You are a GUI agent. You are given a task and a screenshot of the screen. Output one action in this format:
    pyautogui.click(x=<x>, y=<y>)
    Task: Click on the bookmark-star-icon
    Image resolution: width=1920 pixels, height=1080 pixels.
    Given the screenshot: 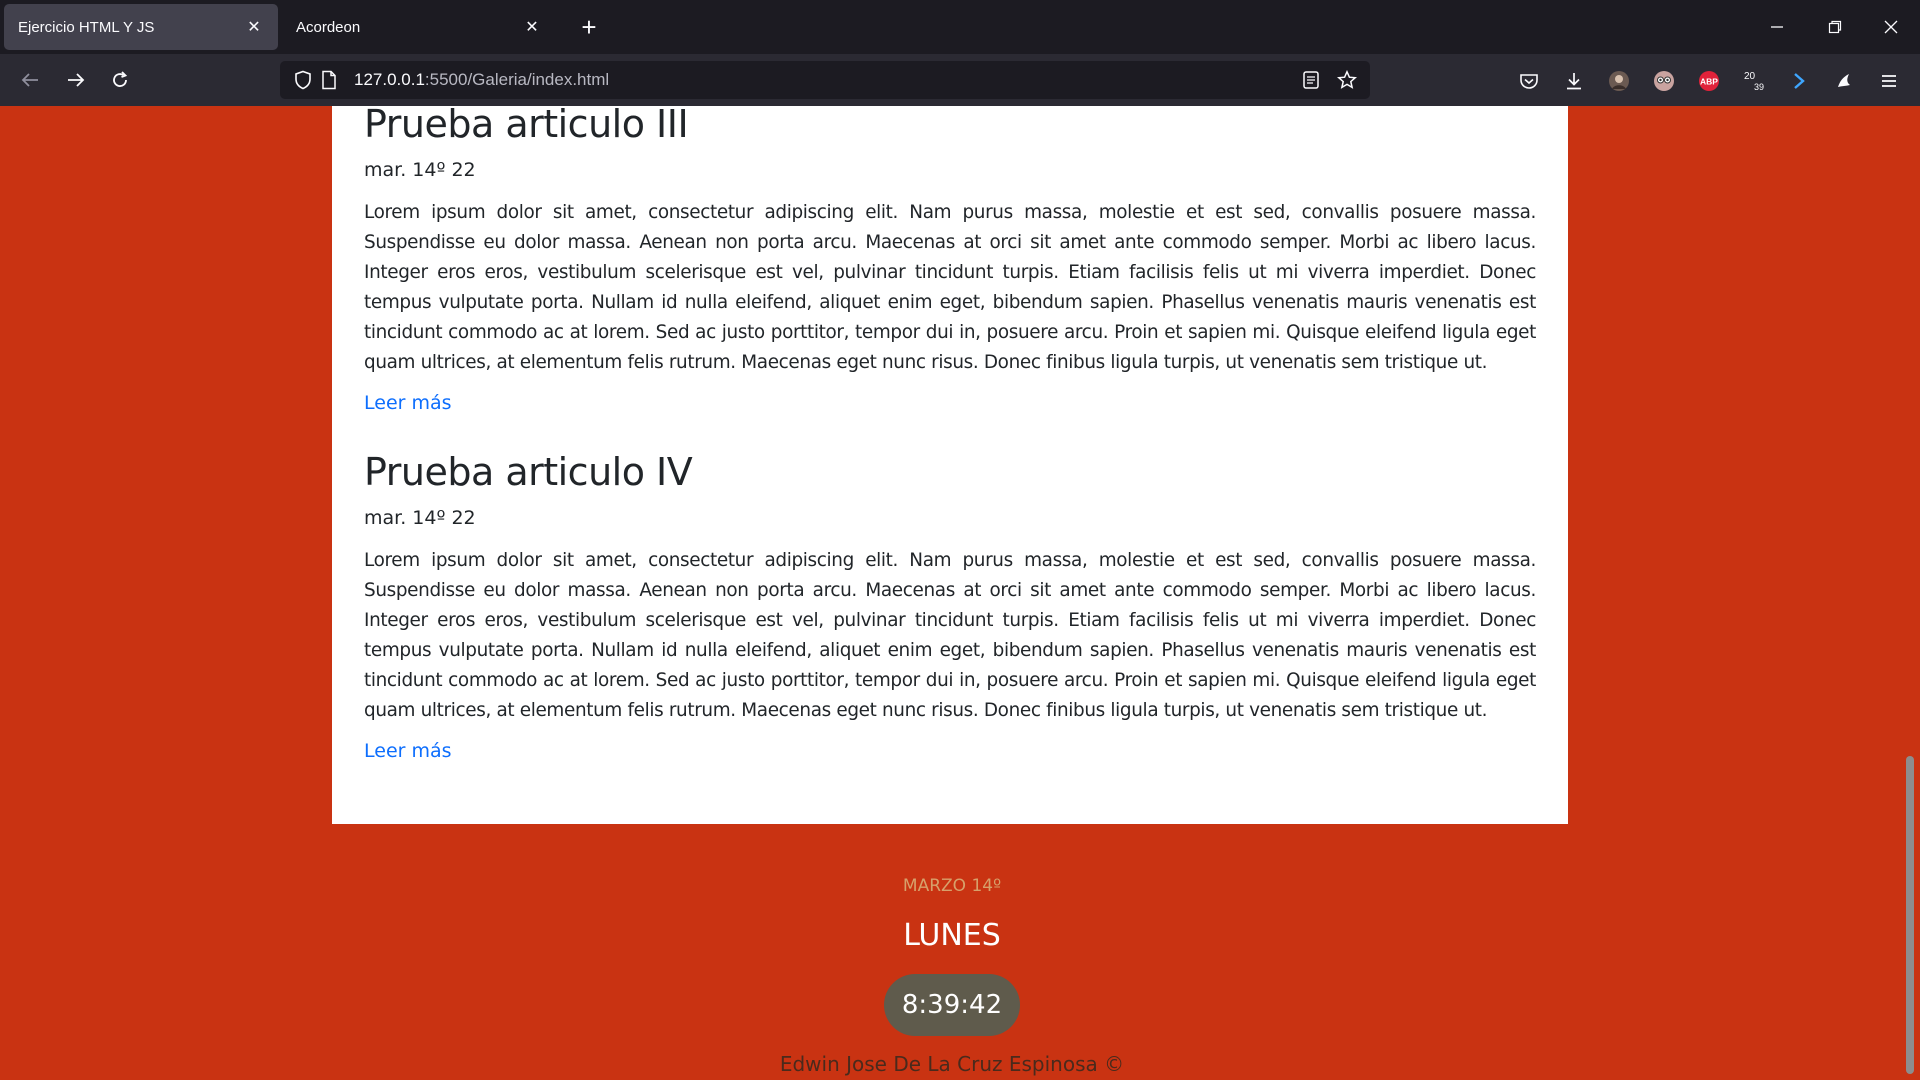 What is the action you would take?
    pyautogui.click(x=1347, y=80)
    